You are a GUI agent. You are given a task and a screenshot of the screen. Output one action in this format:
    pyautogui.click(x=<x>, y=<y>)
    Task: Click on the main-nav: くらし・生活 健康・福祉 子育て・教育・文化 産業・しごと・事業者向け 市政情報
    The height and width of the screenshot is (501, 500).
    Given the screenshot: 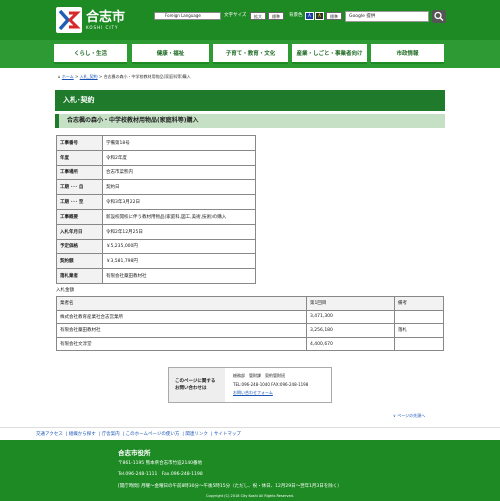 What is the action you would take?
    pyautogui.click(x=250, y=54)
    